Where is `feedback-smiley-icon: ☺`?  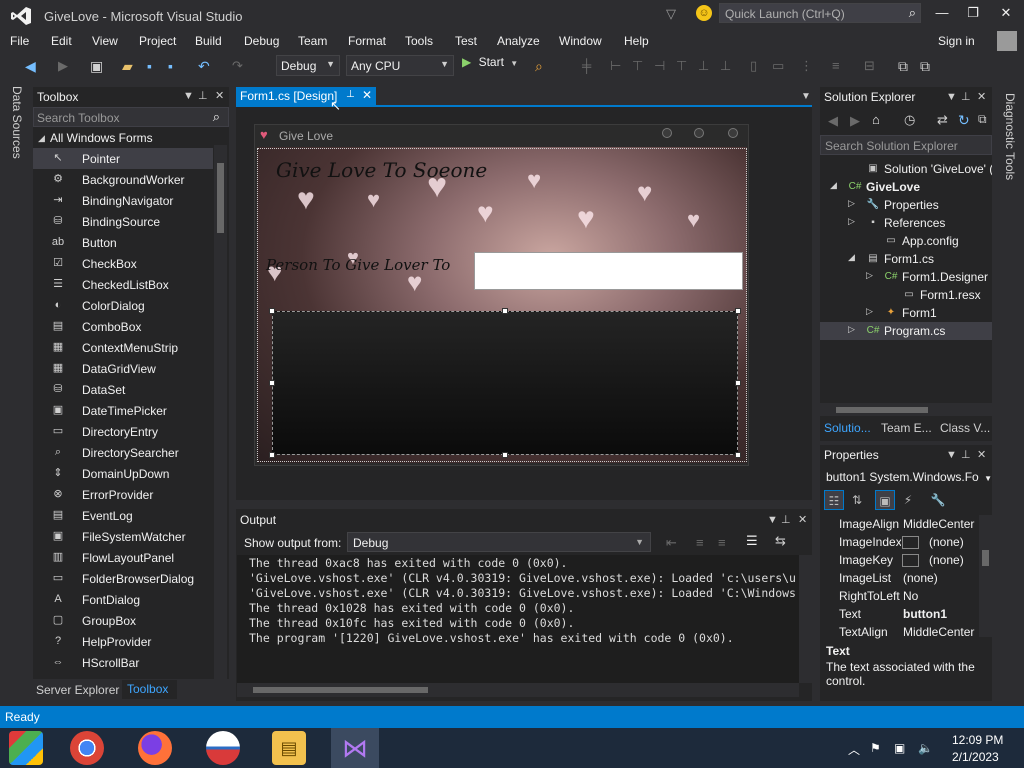
feedback-smiley-icon: ☺ is located at coordinates (704, 13).